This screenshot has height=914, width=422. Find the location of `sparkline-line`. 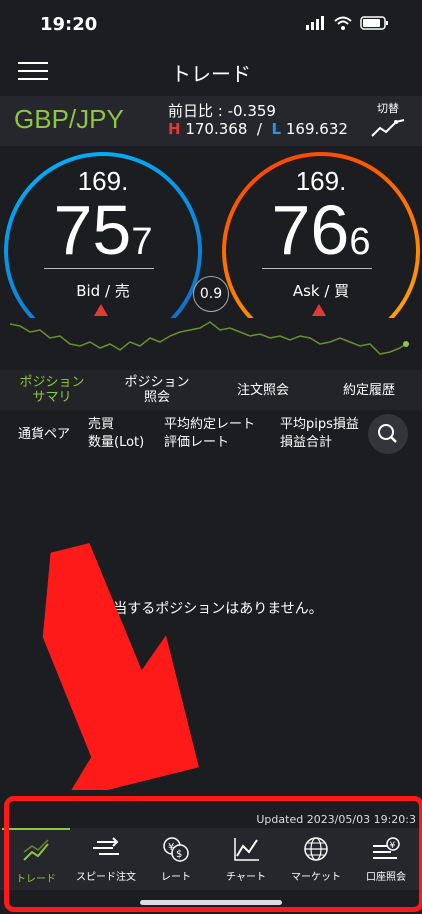

sparkline-line is located at coordinates (208, 338).